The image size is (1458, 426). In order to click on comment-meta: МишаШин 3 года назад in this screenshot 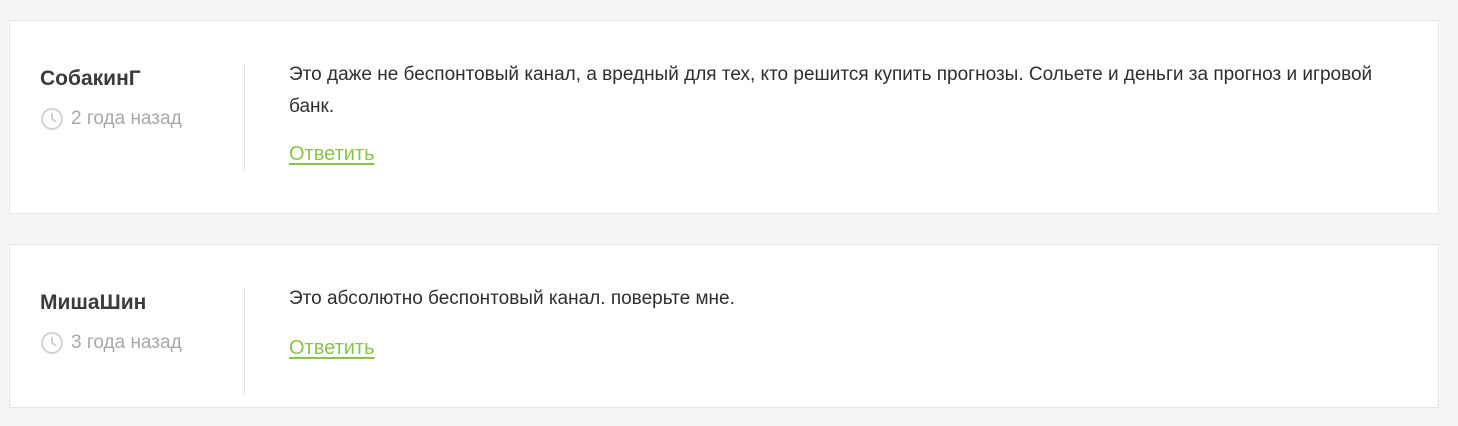, I will do `click(142, 341)`.